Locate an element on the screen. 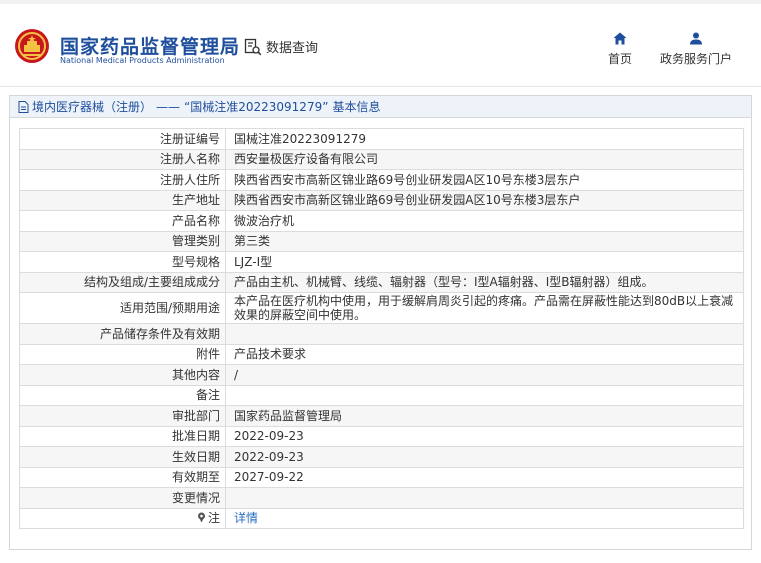  data-query-icon is located at coordinates (253, 46).